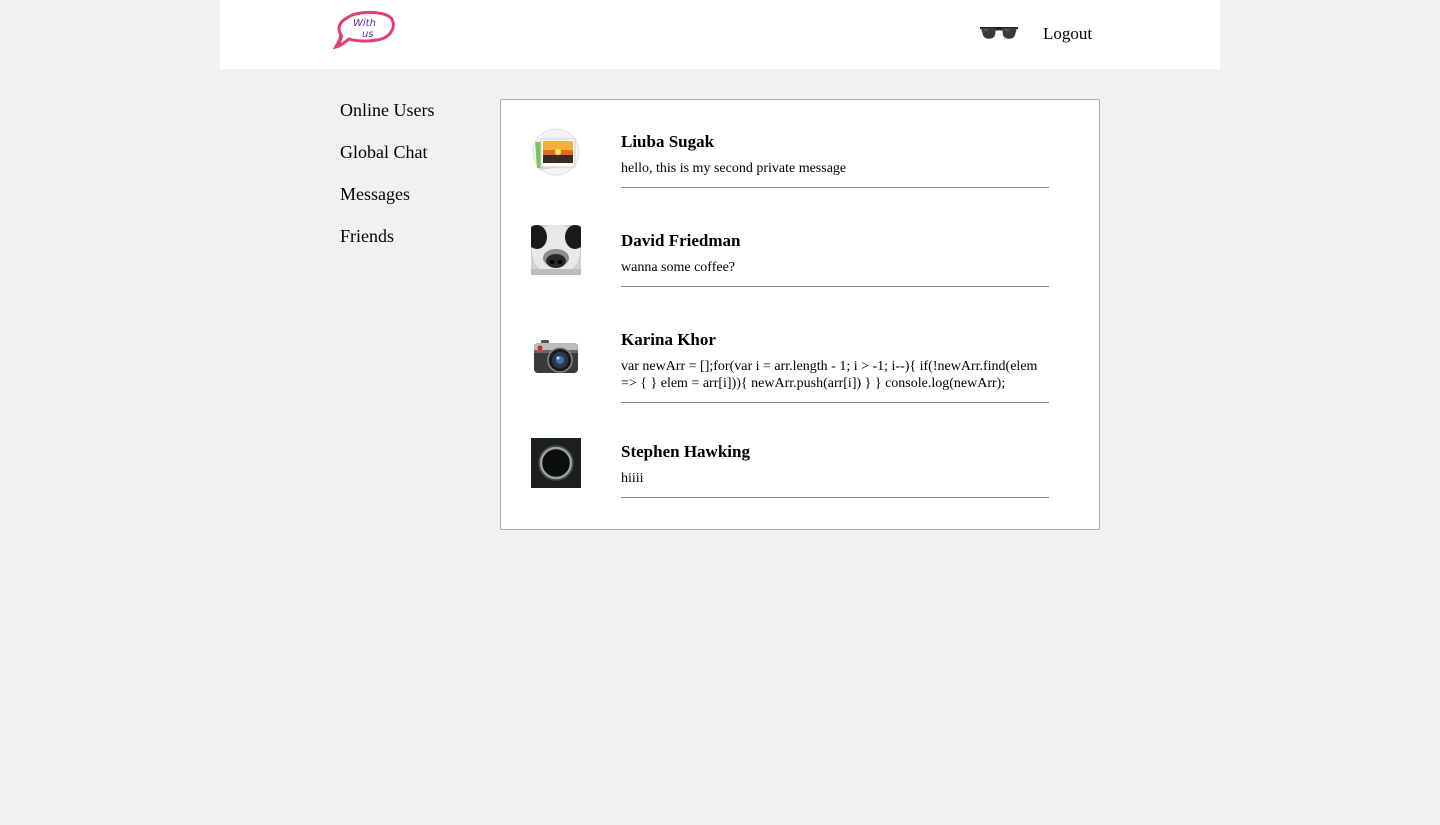  What do you see at coordinates (556, 356) in the screenshot?
I see `camera-icon` at bounding box center [556, 356].